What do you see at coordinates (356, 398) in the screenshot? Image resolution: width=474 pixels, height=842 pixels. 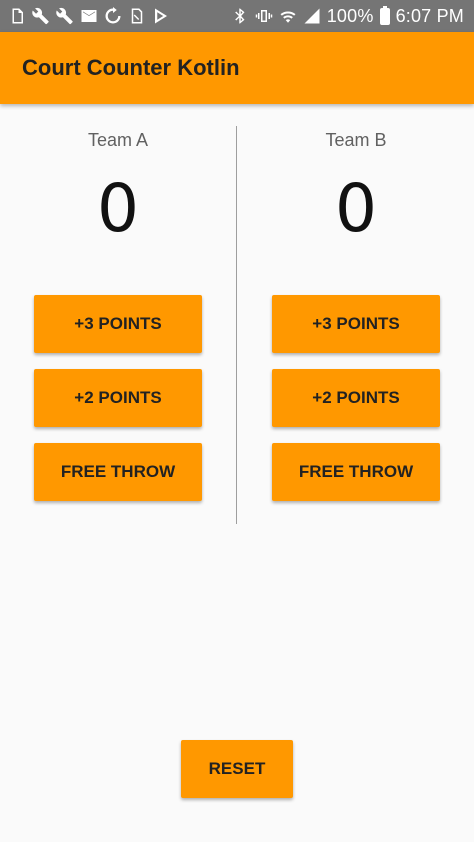 I see `team-b-two-points-button: +2 POINTS` at bounding box center [356, 398].